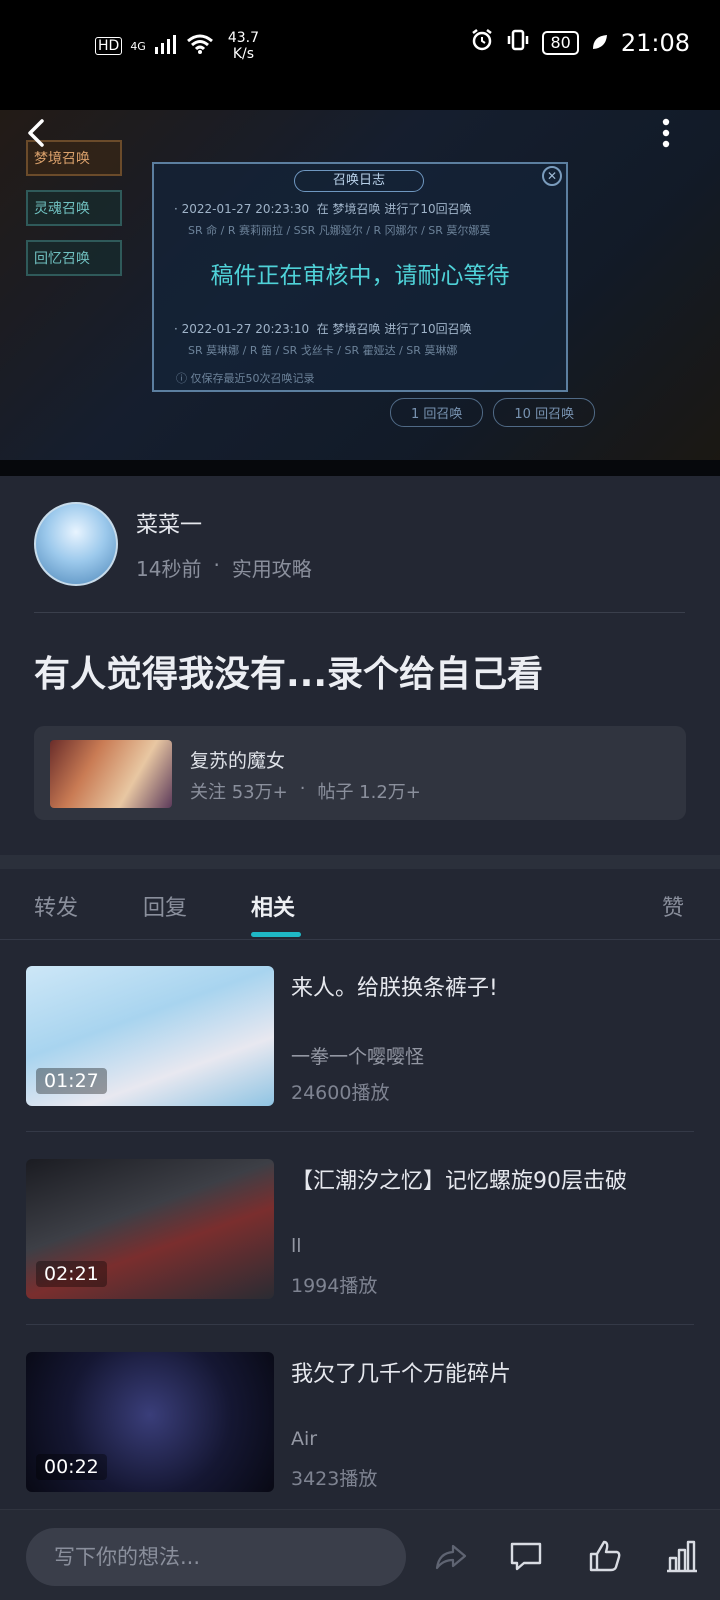  Describe the element at coordinates (150, 1229) in the screenshot. I see `video-thumbnail: 02:21` at that location.